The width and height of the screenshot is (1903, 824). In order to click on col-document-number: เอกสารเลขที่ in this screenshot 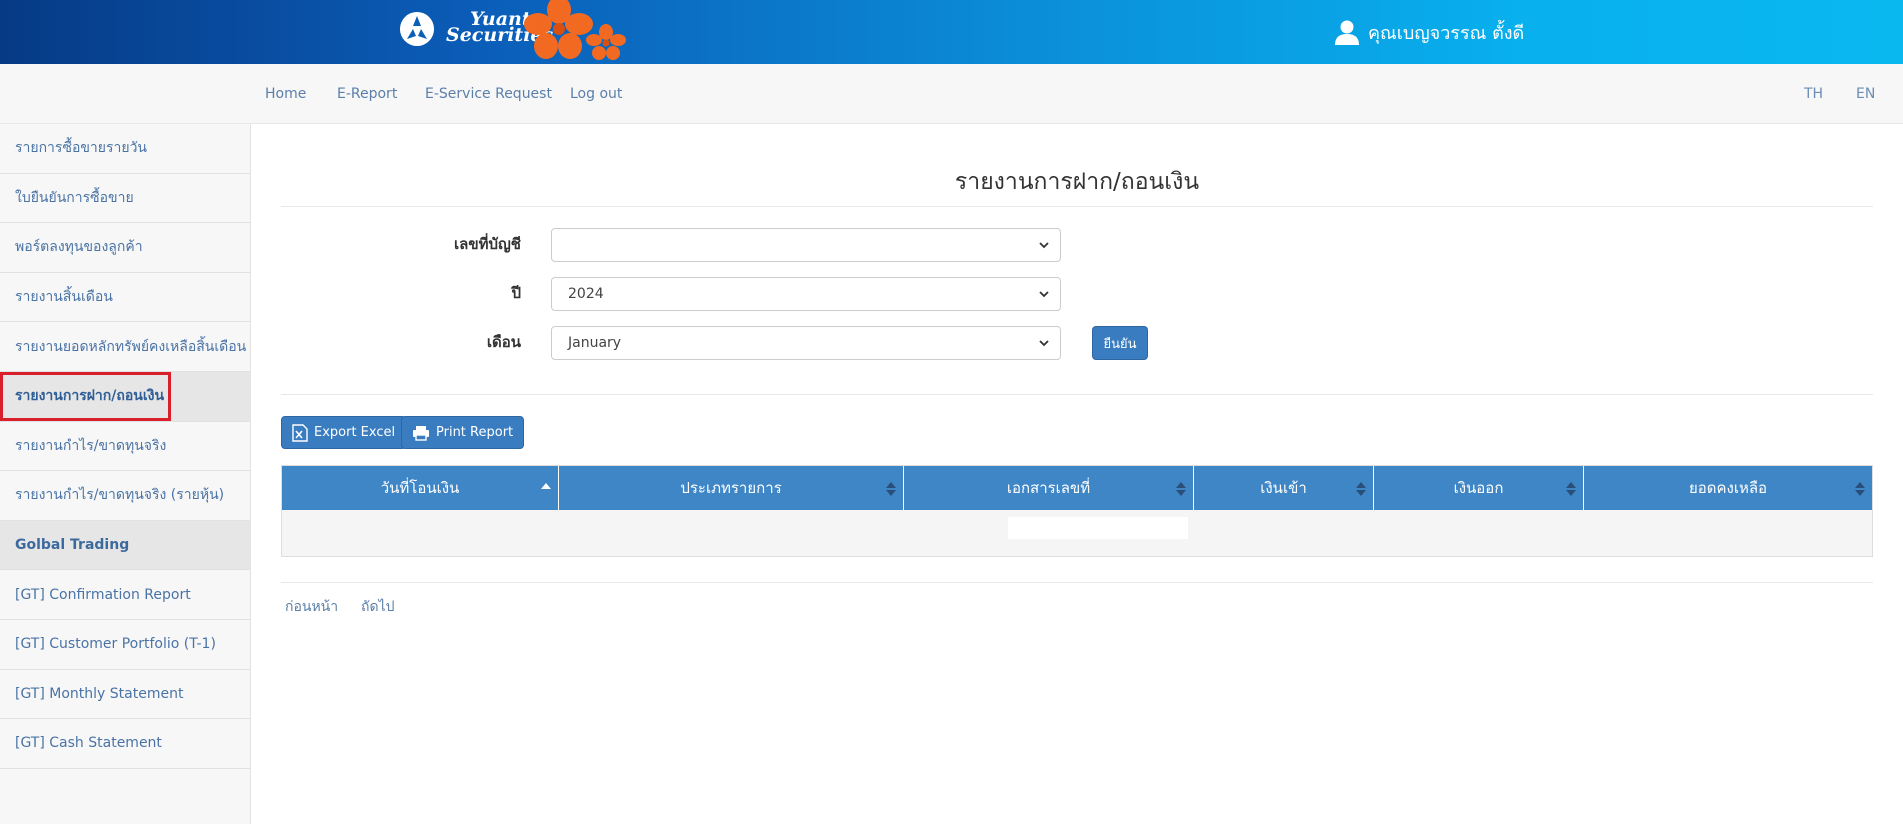, I will do `click(1049, 488)`.